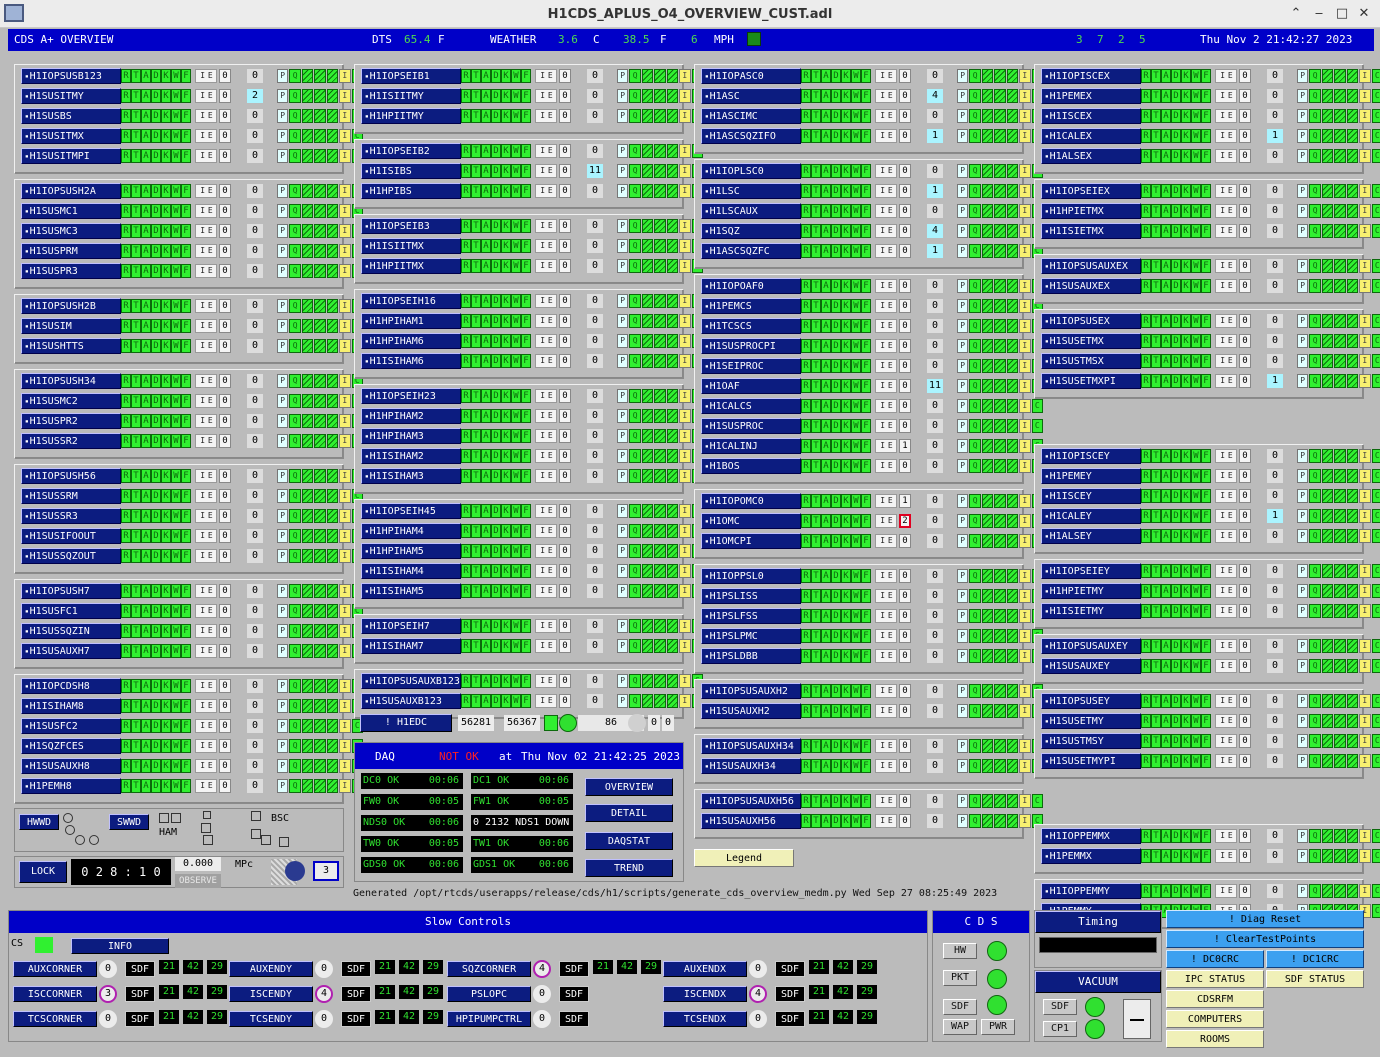 The height and width of the screenshot is (1057, 1380). What do you see at coordinates (39, 822) in the screenshot?
I see `hwwd-button: HWWD` at bounding box center [39, 822].